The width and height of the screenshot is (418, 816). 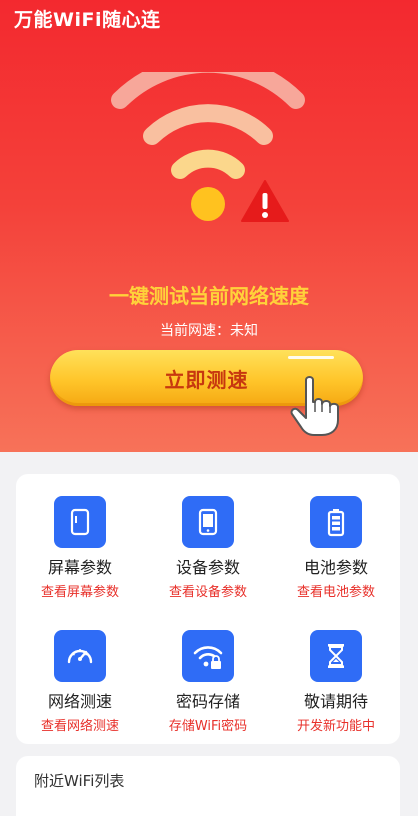 I want to click on feature-subtitle: 存储WiFi密码, so click(x=208, y=726).